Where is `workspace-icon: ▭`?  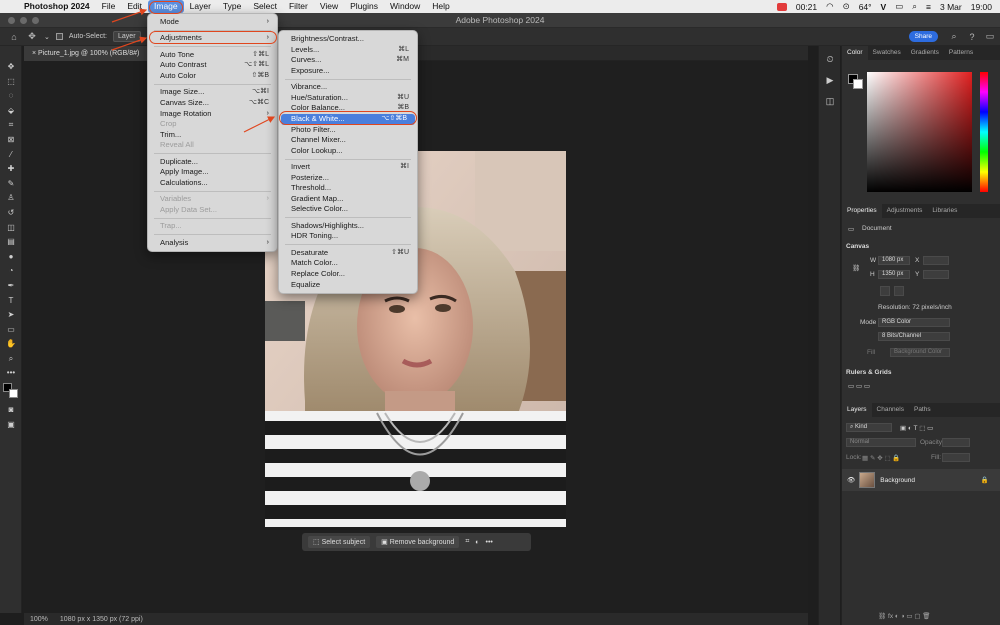
workspace-icon: ▭ is located at coordinates (990, 36).